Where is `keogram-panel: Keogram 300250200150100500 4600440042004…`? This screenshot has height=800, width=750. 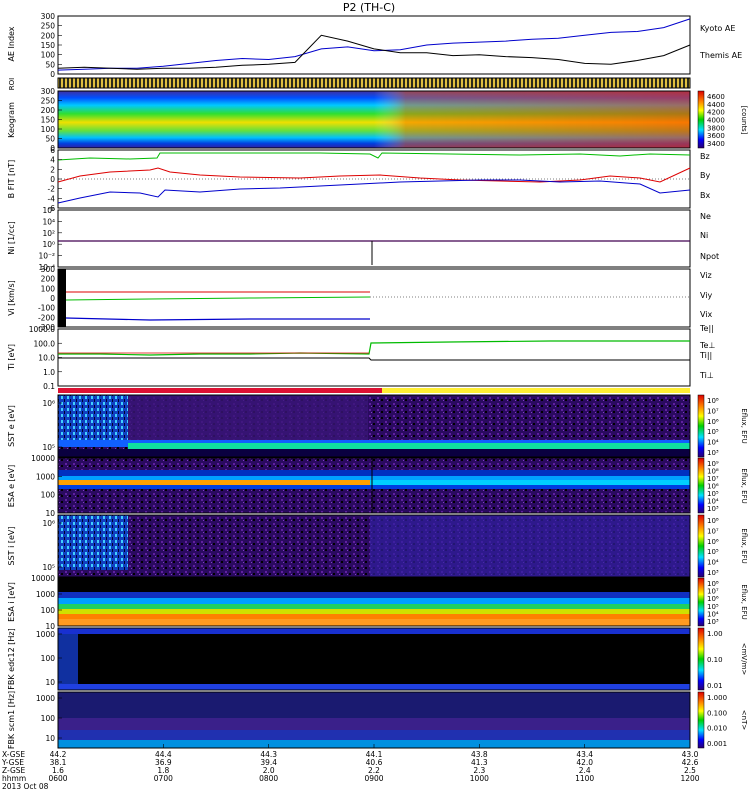
keogram-panel: Keogram 300250200150100500 4600440042004… is located at coordinates (377, 120).